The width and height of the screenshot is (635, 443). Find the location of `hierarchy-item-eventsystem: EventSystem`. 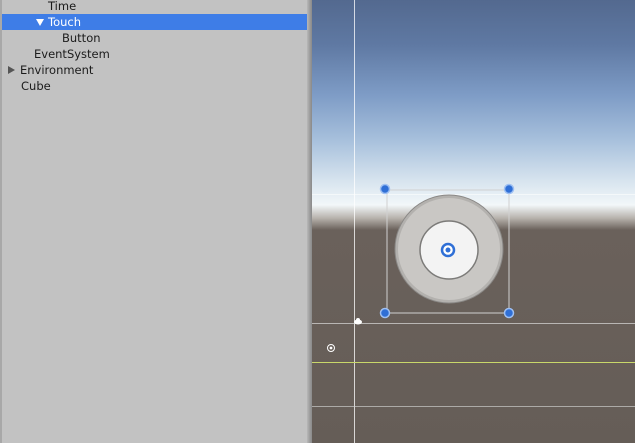

hierarchy-item-eventsystem: EventSystem is located at coordinates (154, 54).